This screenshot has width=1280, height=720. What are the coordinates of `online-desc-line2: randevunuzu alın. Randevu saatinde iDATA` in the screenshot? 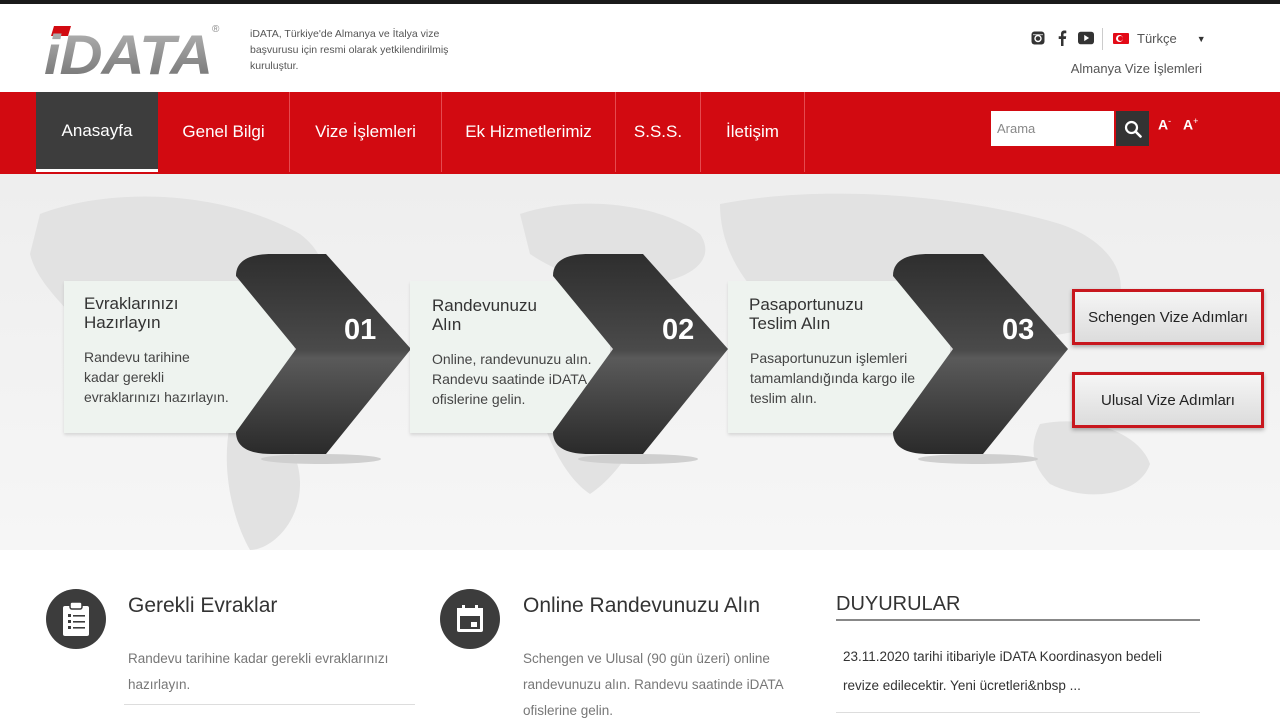 It's located at (653, 684).